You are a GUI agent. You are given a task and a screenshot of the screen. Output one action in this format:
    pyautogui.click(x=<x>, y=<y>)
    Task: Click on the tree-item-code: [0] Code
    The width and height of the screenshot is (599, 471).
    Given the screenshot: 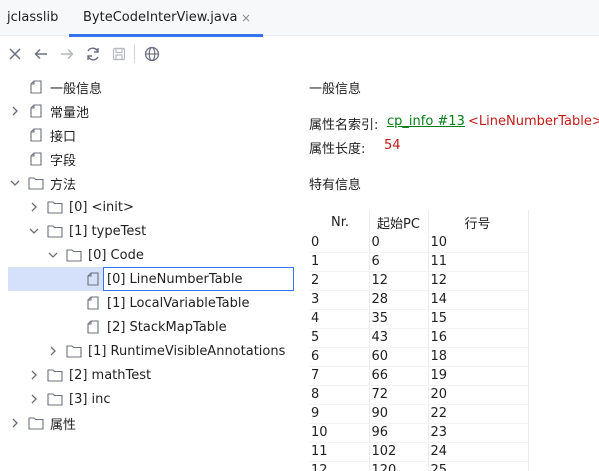 What is the action you would take?
    pyautogui.click(x=95, y=255)
    